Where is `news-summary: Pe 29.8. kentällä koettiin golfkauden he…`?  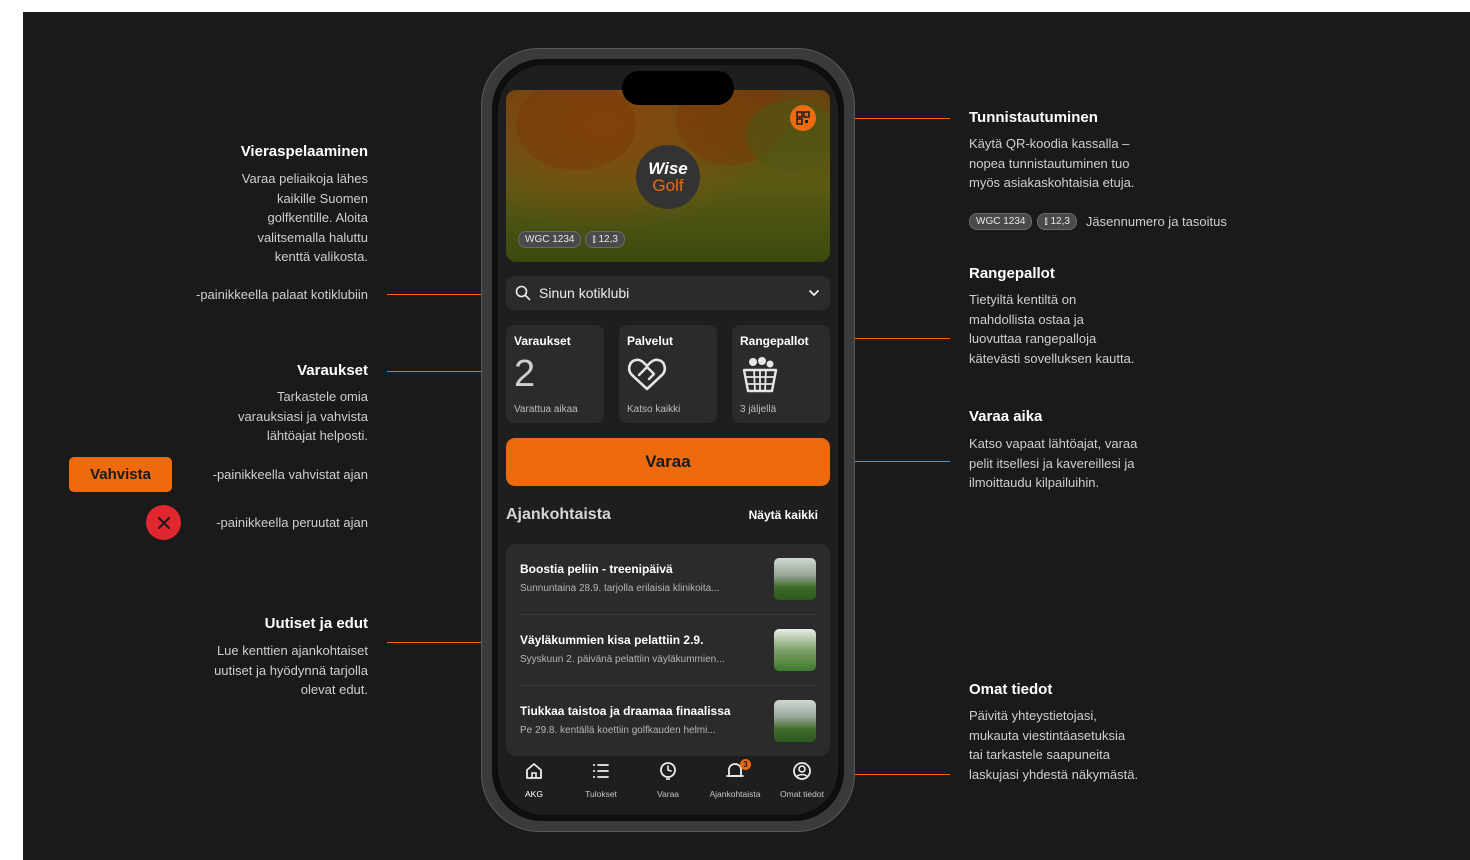 news-summary: Pe 29.8. kentällä koettiin golfkauden he… is located at coordinates (618, 730).